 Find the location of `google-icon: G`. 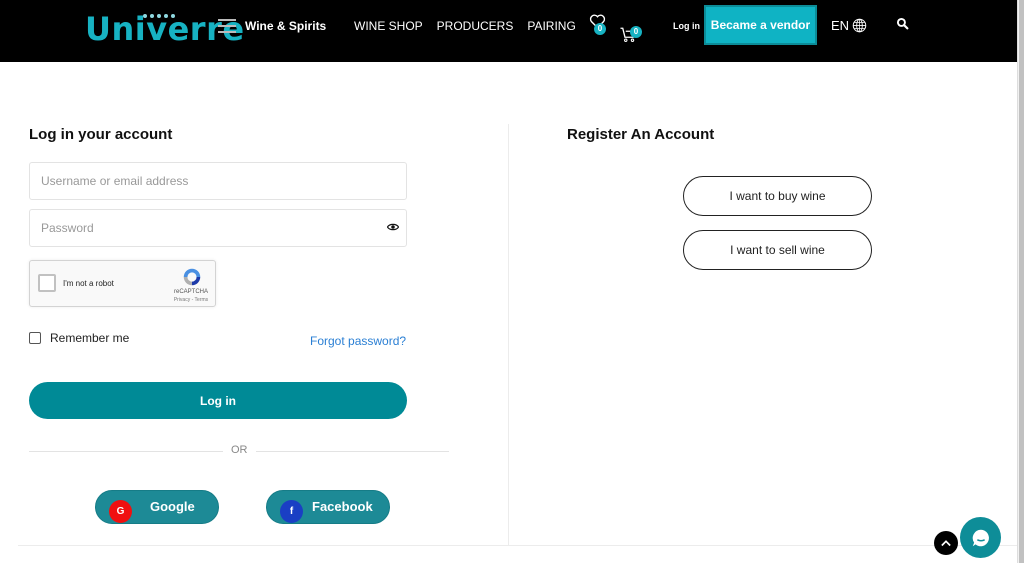

google-icon: G is located at coordinates (120, 511).